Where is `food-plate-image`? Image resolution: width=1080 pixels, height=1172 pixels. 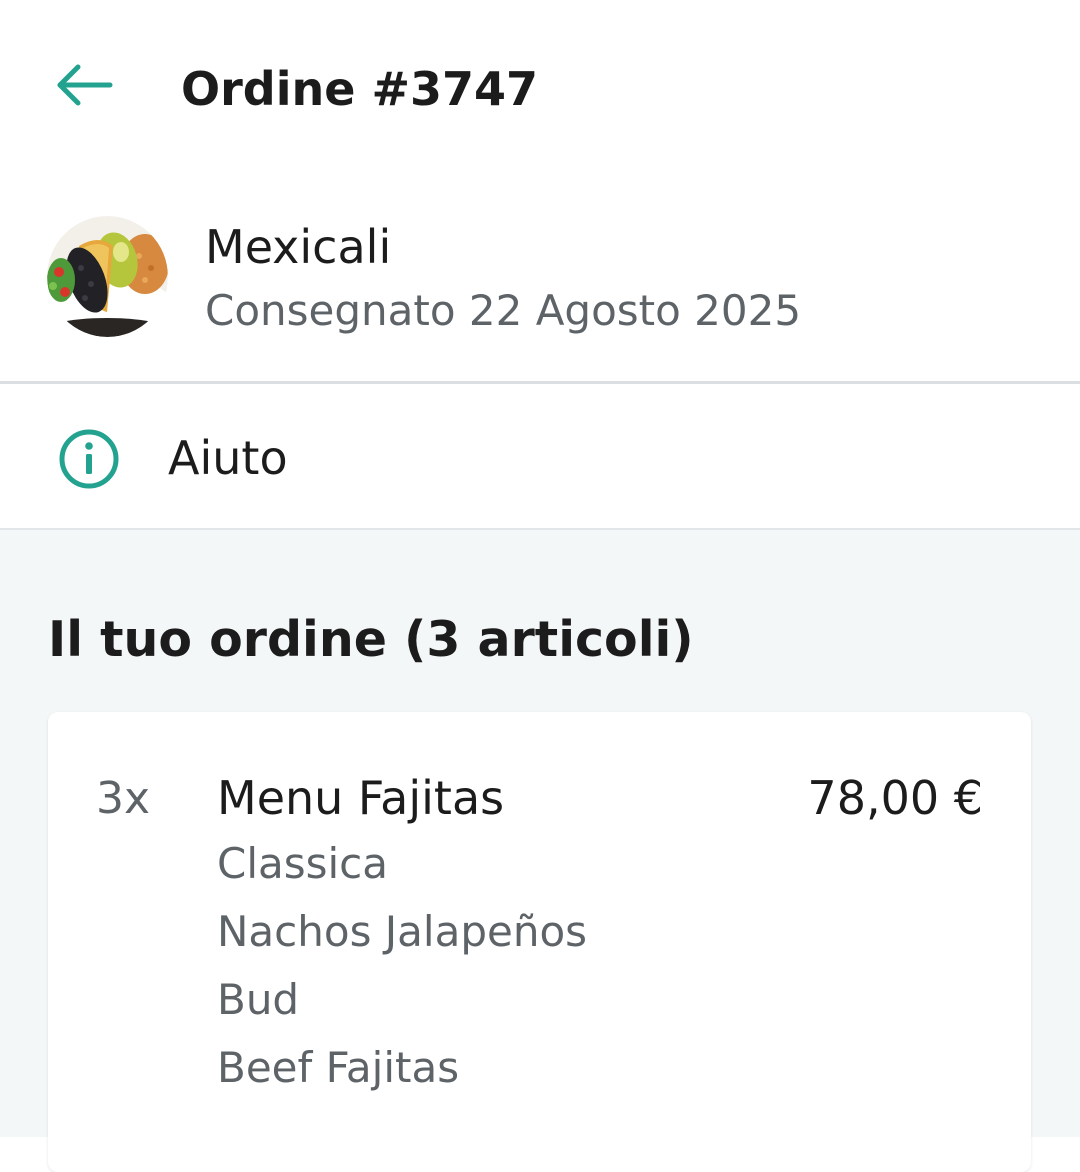
food-plate-image is located at coordinates (107, 276).